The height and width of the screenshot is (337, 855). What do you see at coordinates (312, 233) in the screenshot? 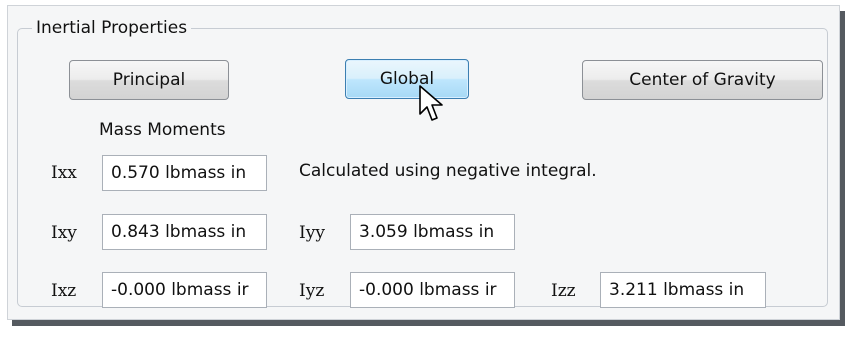
I see `iyy-label: Iyy` at bounding box center [312, 233].